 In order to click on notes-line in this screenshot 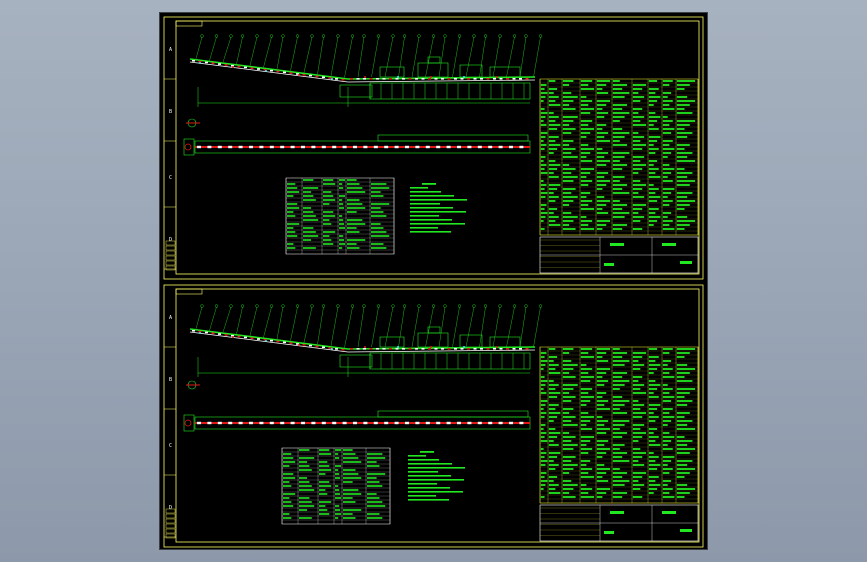, I will do `click(424, 216)`.